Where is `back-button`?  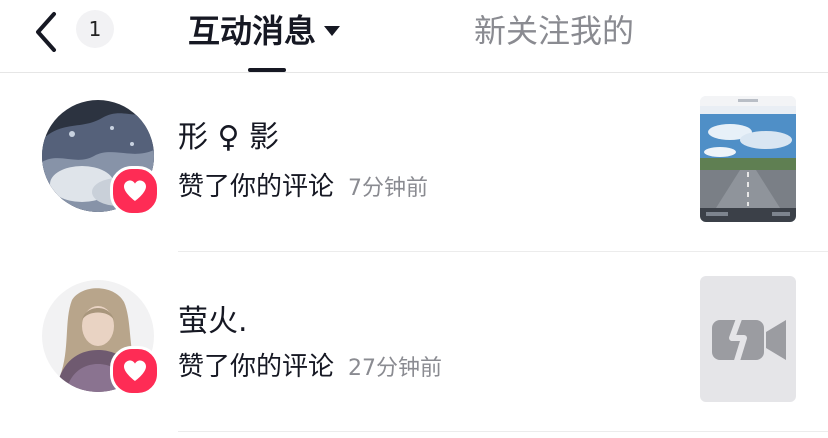
back-button is located at coordinates (48, 30).